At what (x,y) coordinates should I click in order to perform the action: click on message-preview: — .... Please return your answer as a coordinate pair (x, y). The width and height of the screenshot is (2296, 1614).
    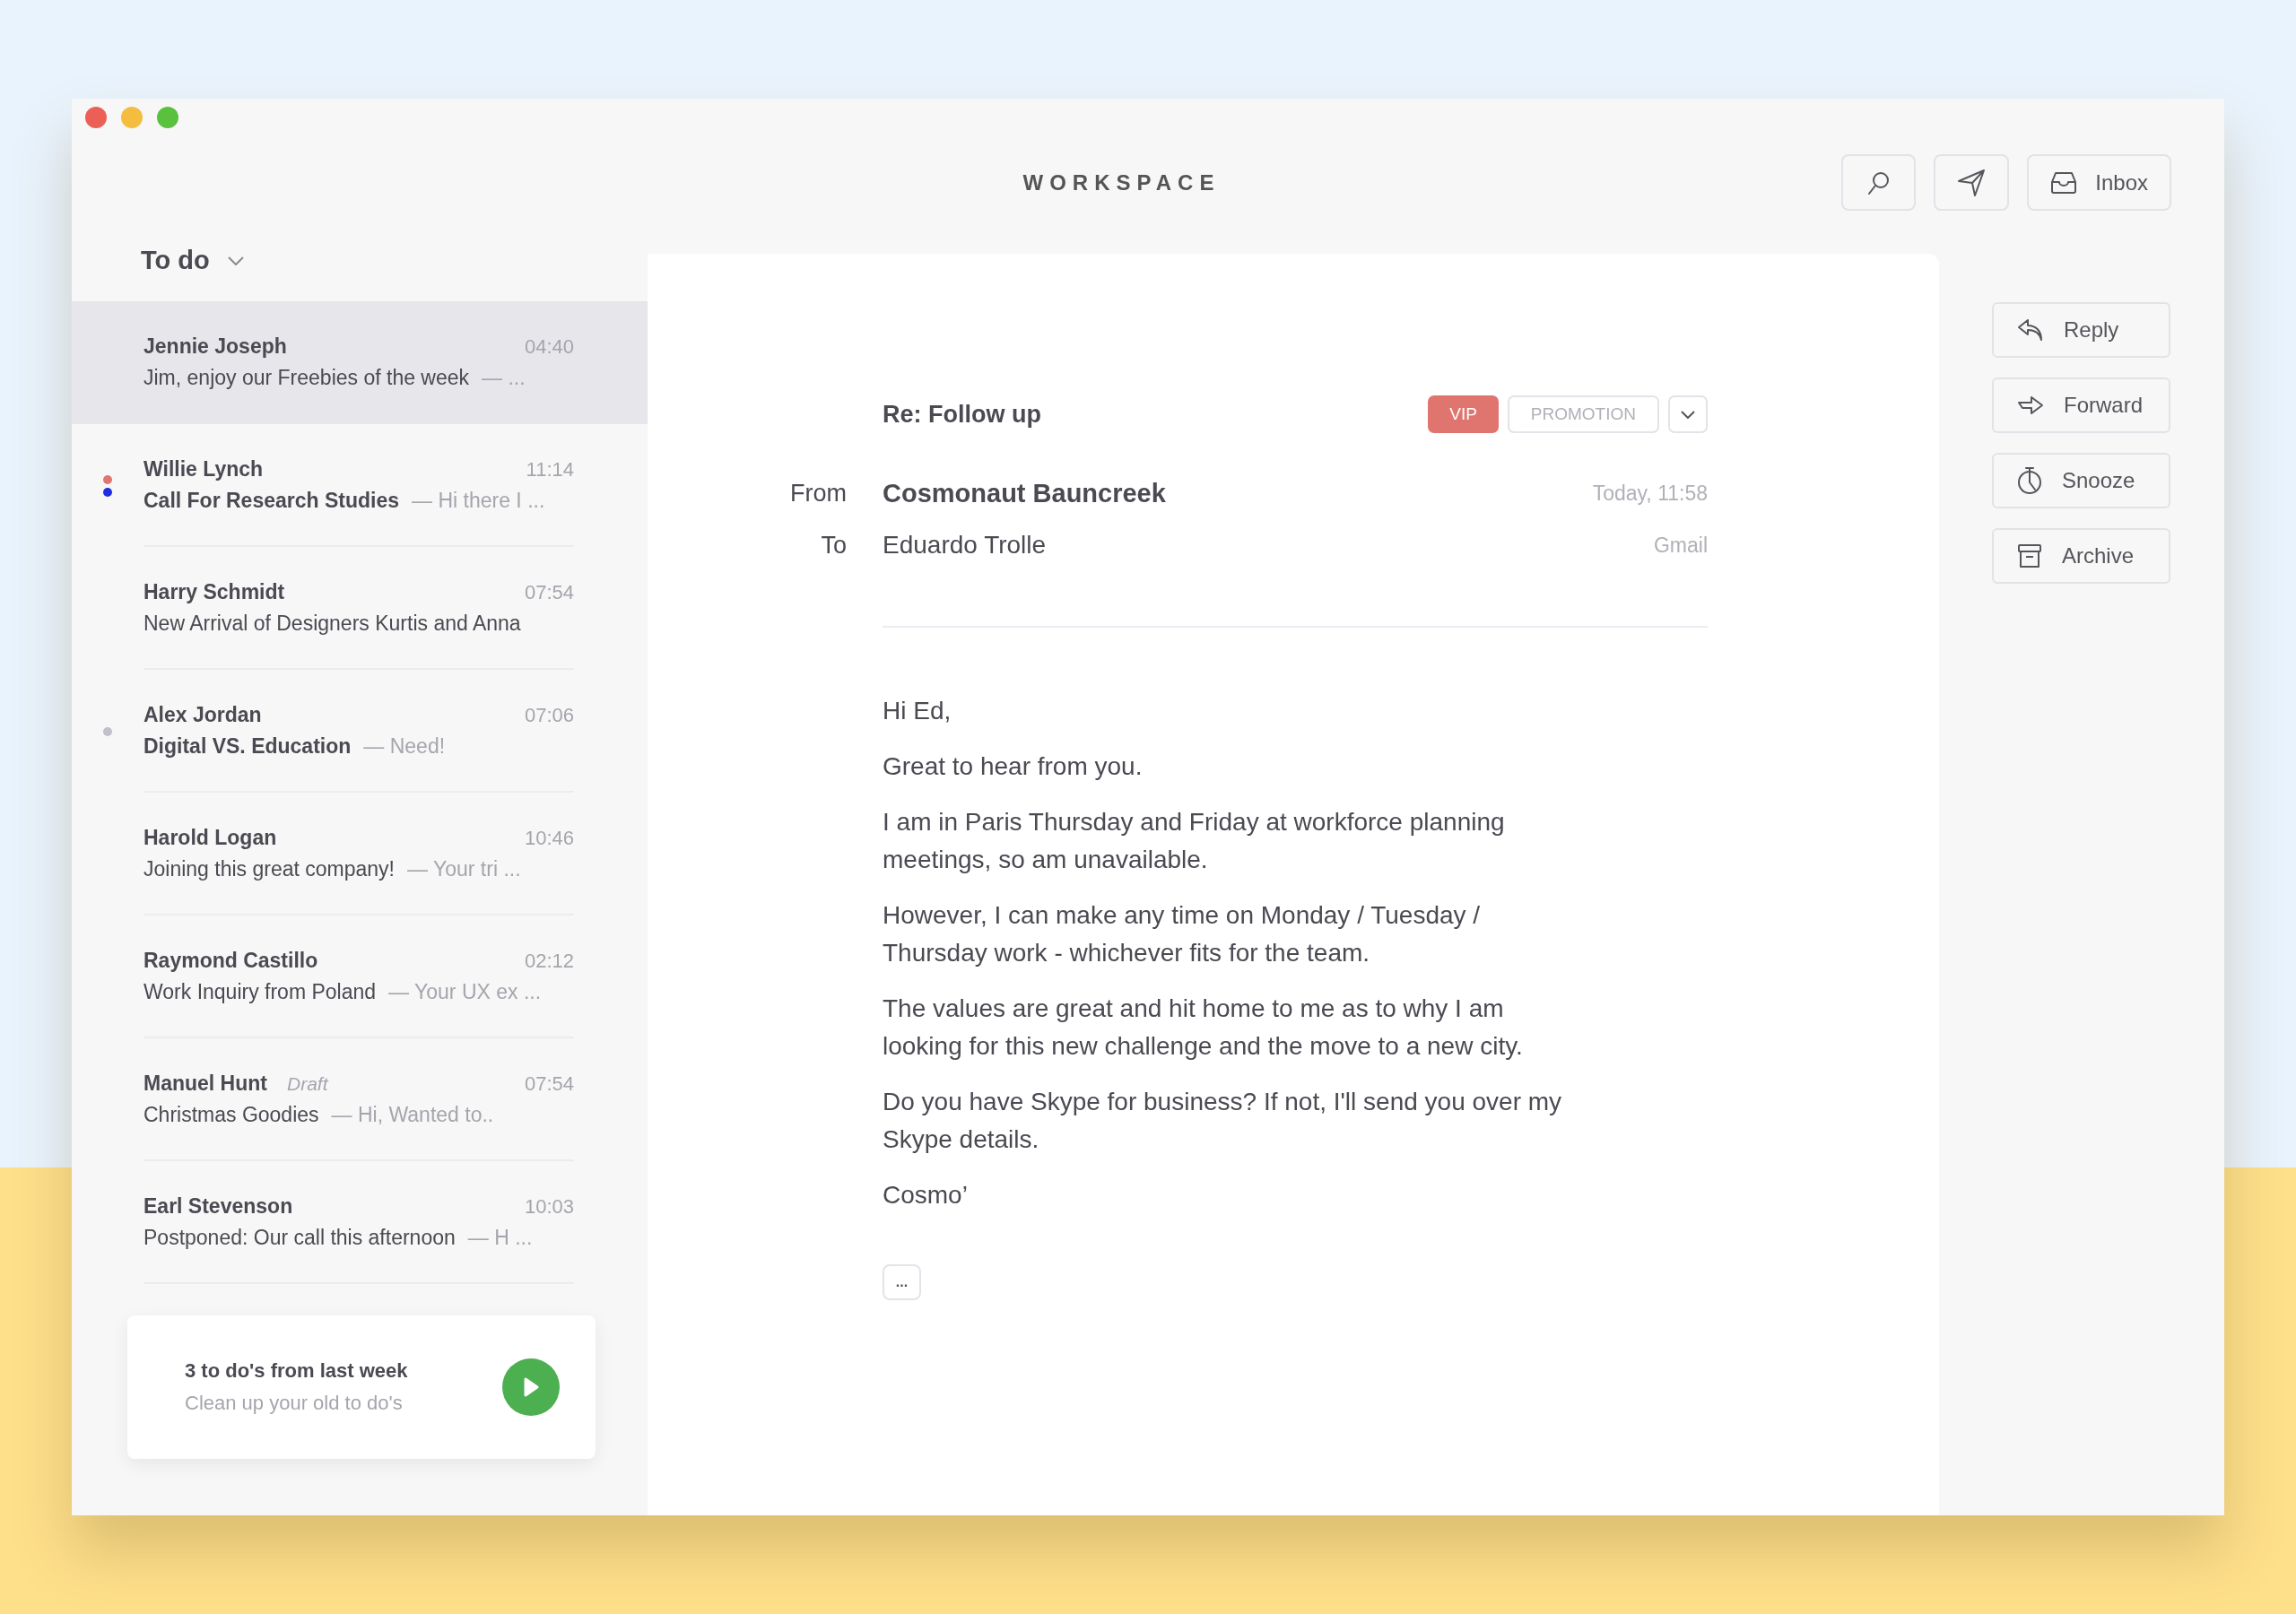
    Looking at the image, I should click on (504, 377).